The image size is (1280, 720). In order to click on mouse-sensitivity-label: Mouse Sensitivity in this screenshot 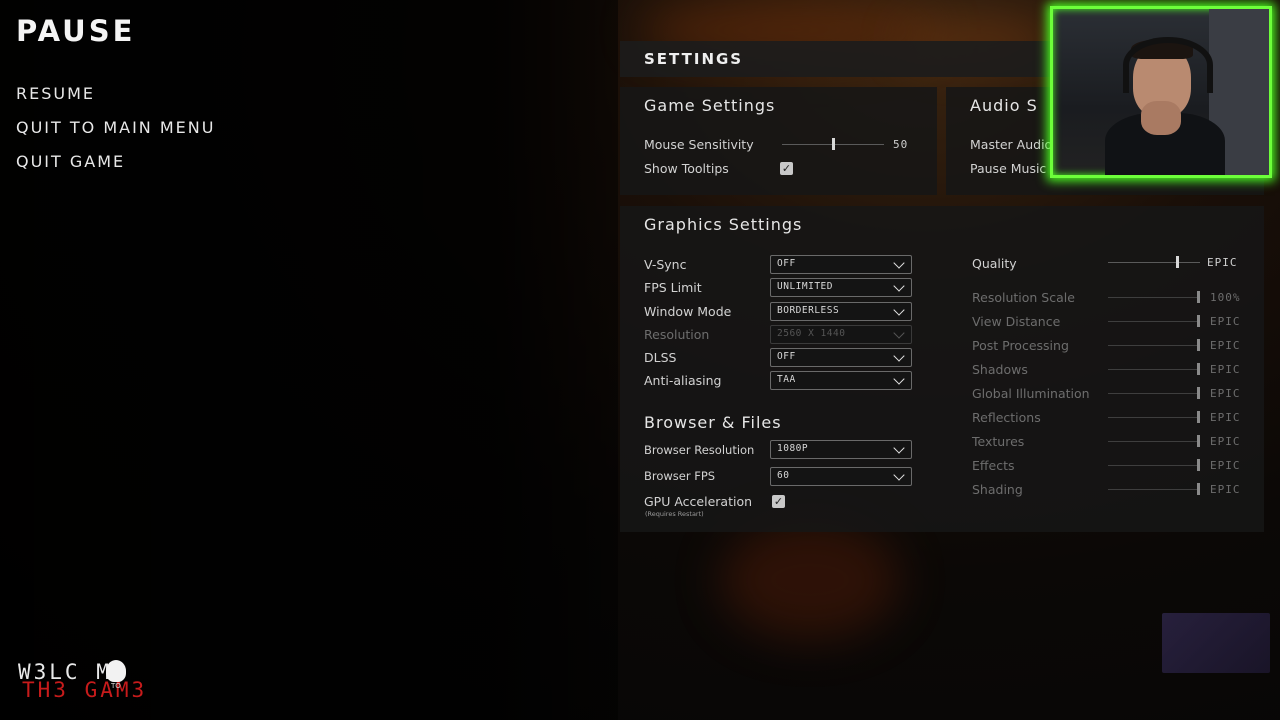, I will do `click(699, 144)`.